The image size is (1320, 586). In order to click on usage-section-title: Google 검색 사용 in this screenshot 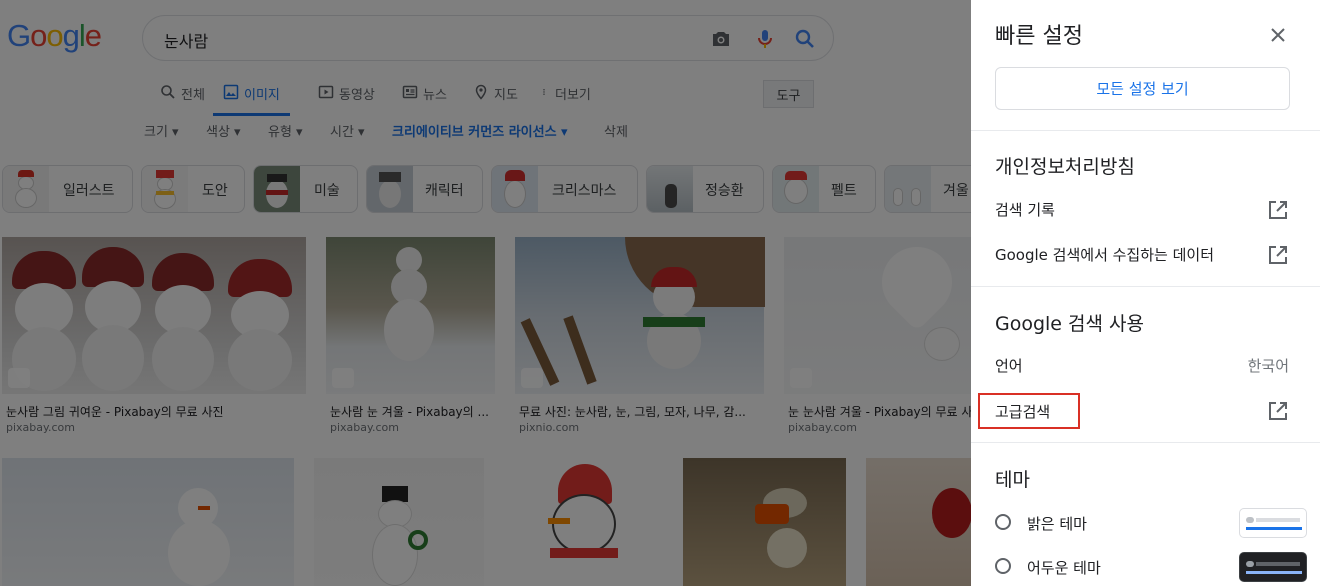, I will do `click(1070, 324)`.